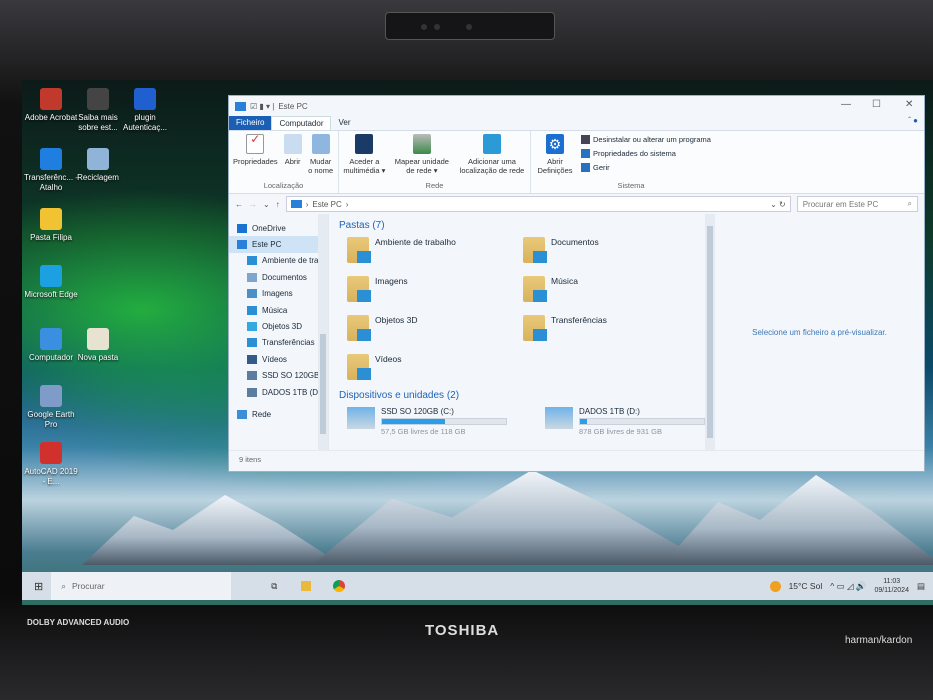 Image resolution: width=933 pixels, height=700 pixels. What do you see at coordinates (250, 123) in the screenshot?
I see `tab-ficheiro: Ficheiro` at bounding box center [250, 123].